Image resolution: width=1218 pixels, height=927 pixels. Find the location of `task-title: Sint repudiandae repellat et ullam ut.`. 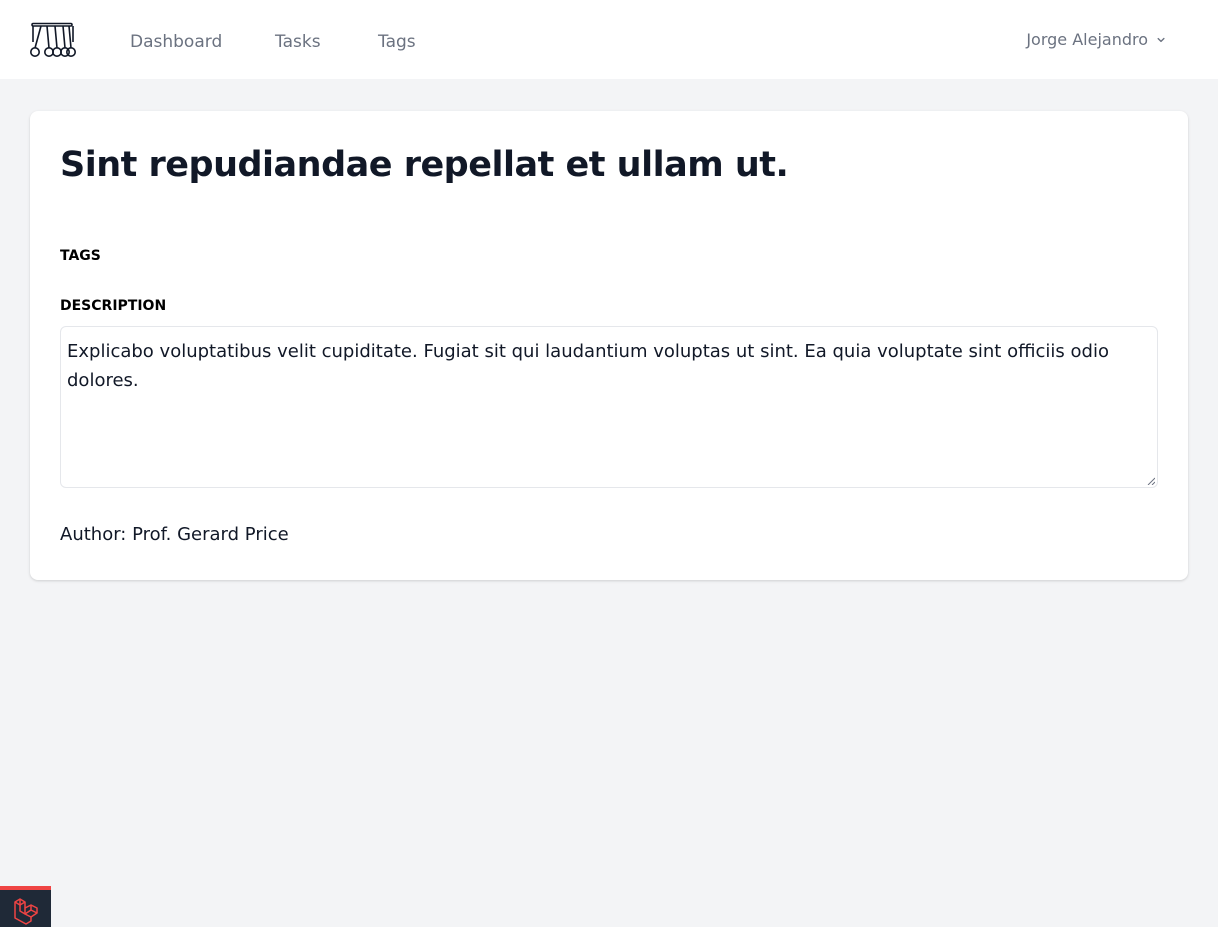

task-title: Sint repudiandae repellat et ullam ut. is located at coordinates (424, 165).